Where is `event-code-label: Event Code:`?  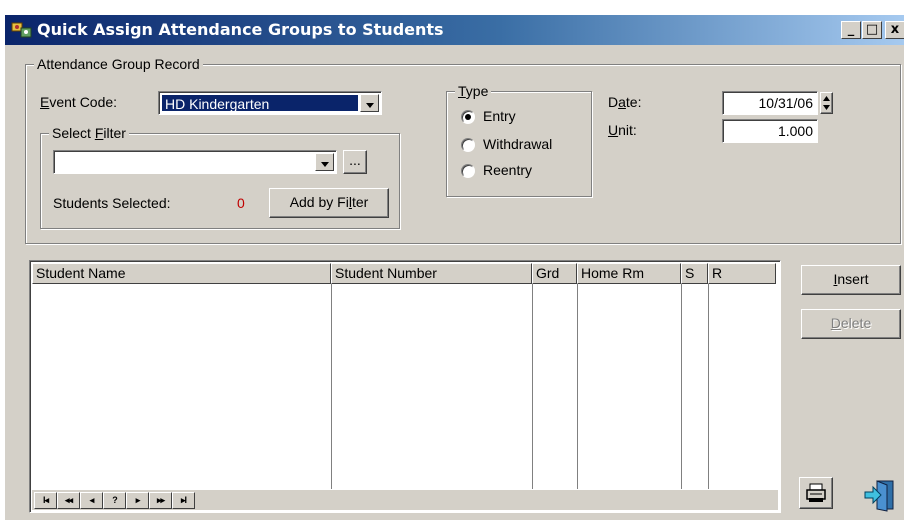 event-code-label: Event Code: is located at coordinates (79, 102).